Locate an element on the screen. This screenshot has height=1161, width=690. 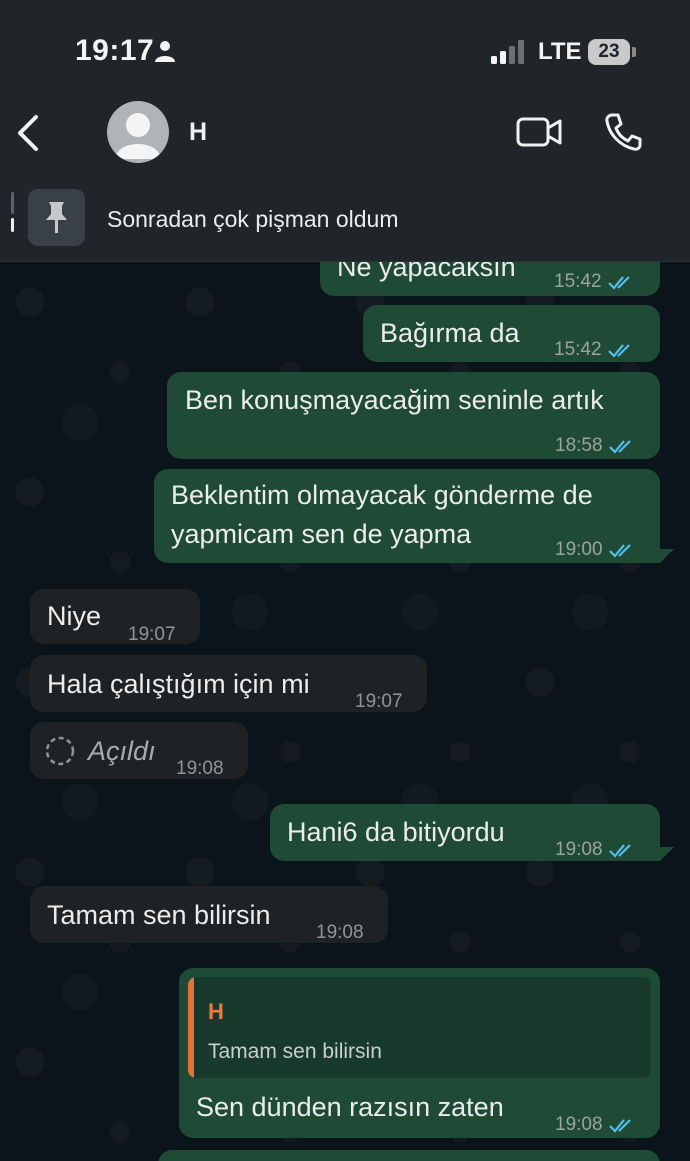
video-call-icon is located at coordinates (539, 132).